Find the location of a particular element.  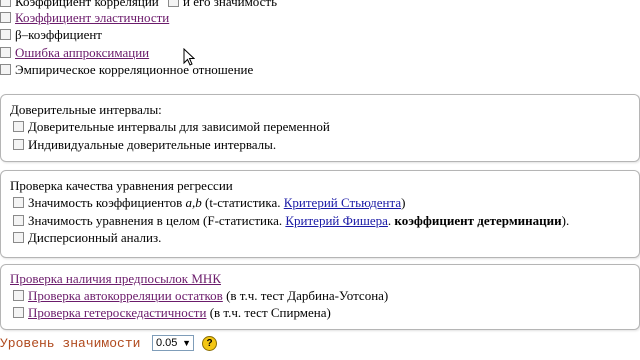

significance-level-select: 0.05 ▼ is located at coordinates (173, 343).